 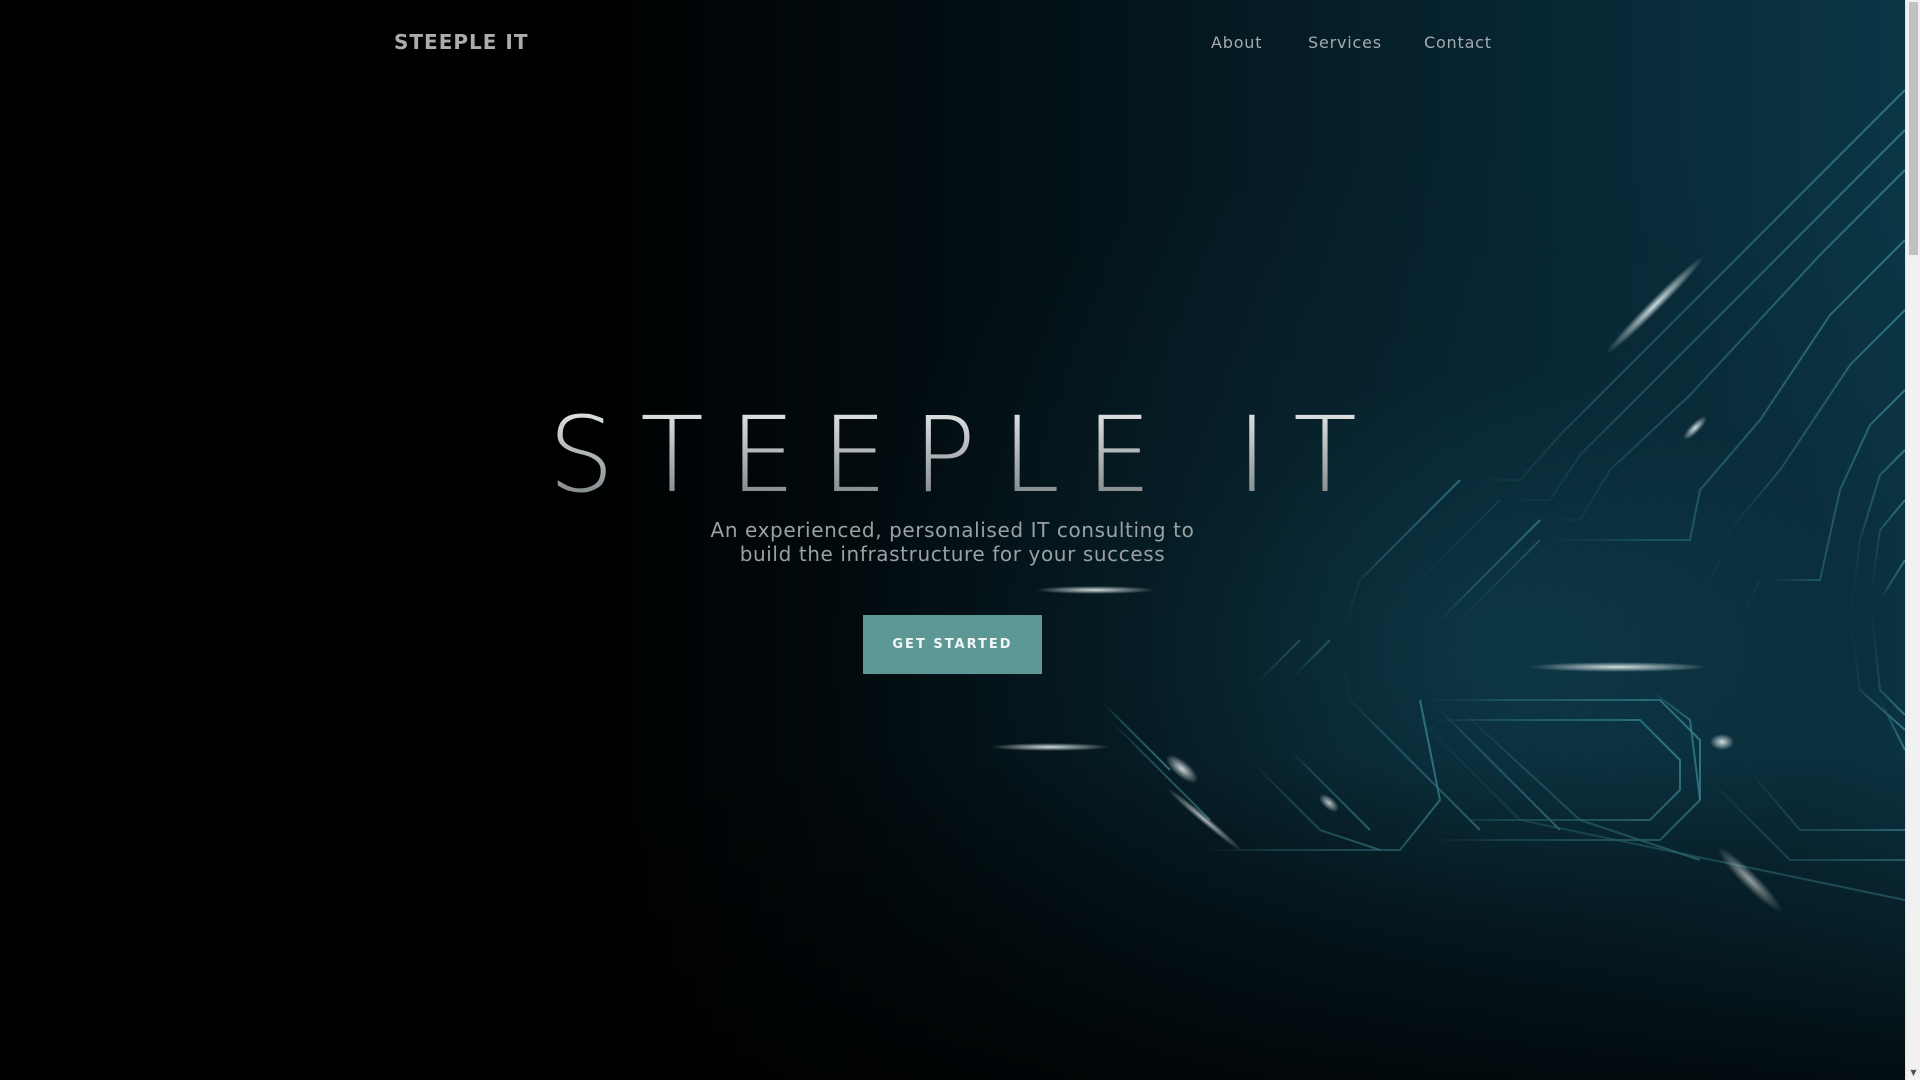 What do you see at coordinates (1913, 128) in the screenshot?
I see `scrollbar-thumb` at bounding box center [1913, 128].